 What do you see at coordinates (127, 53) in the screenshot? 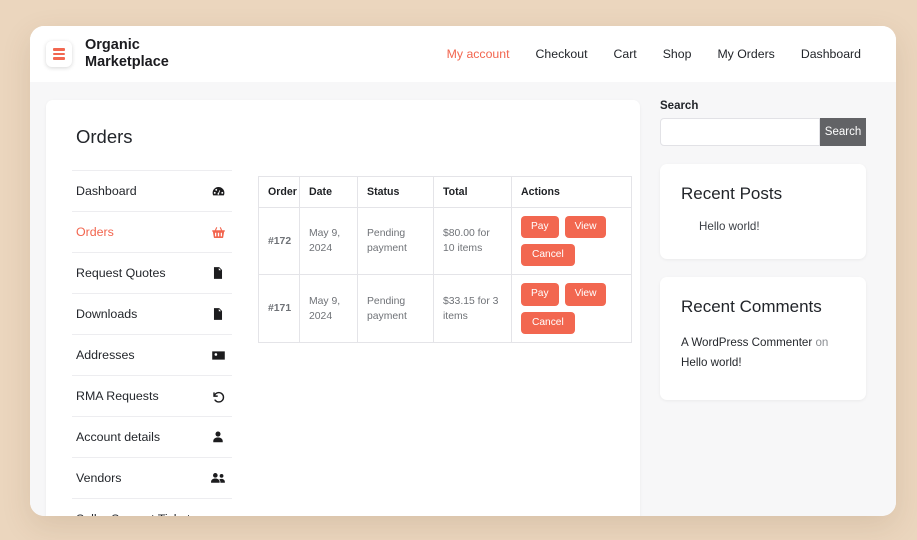
I see `brand-name: Organic Marketplace` at bounding box center [127, 53].